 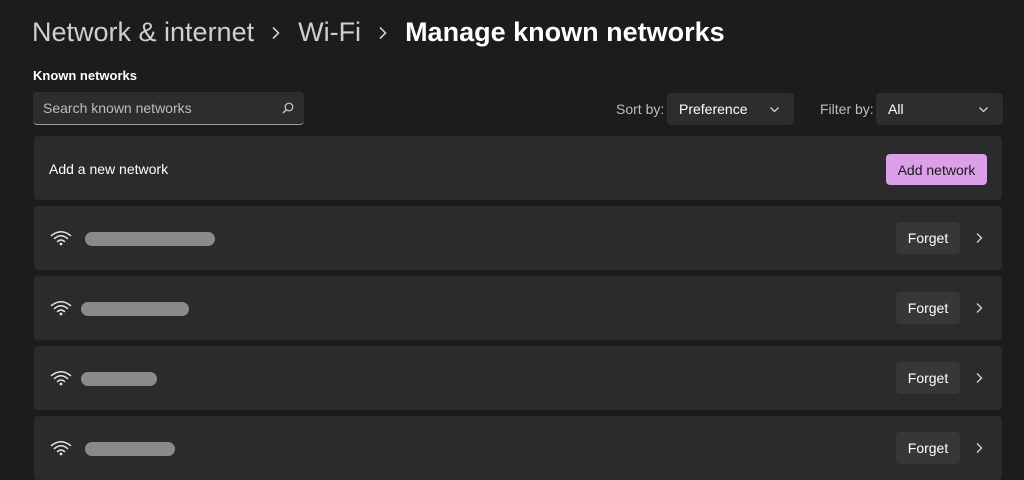 I want to click on sort-by-label: Sort by:, so click(x=640, y=109).